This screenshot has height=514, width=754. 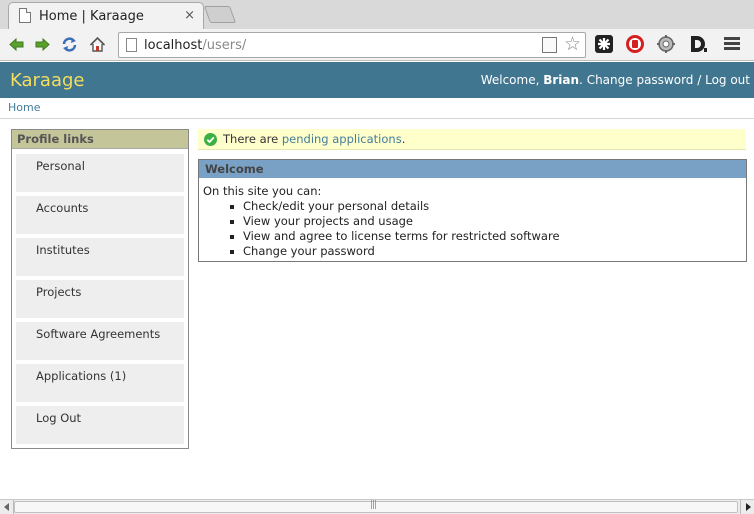 What do you see at coordinates (352, 45) in the screenshot?
I see `address-bar: localhost/users/ ☆` at bounding box center [352, 45].